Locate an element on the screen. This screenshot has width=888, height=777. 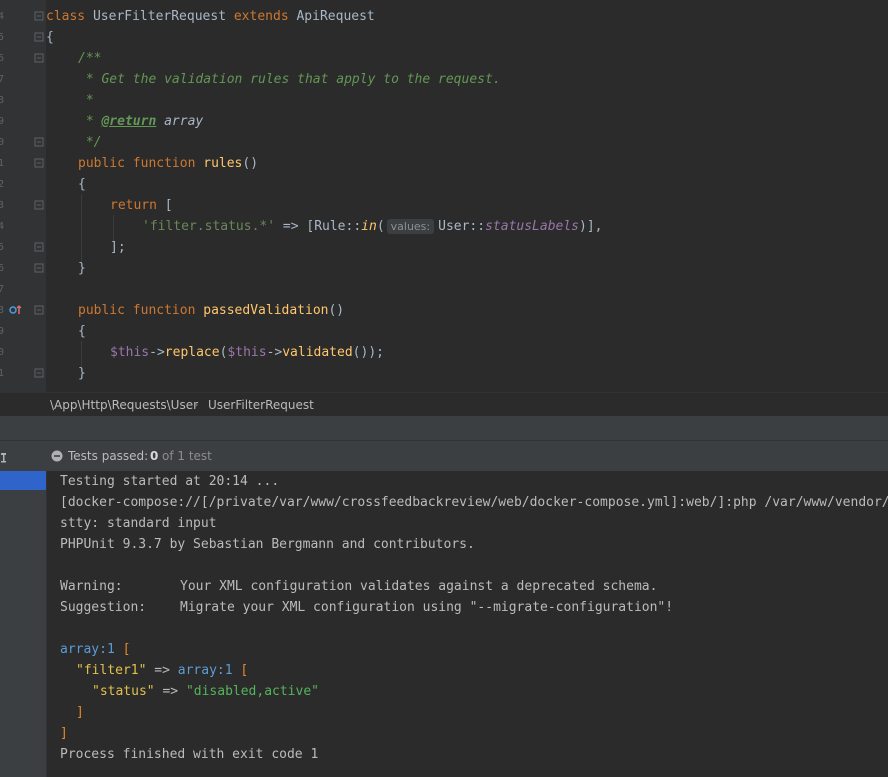
tests-status-label: Tests passed: is located at coordinates (108, 456).